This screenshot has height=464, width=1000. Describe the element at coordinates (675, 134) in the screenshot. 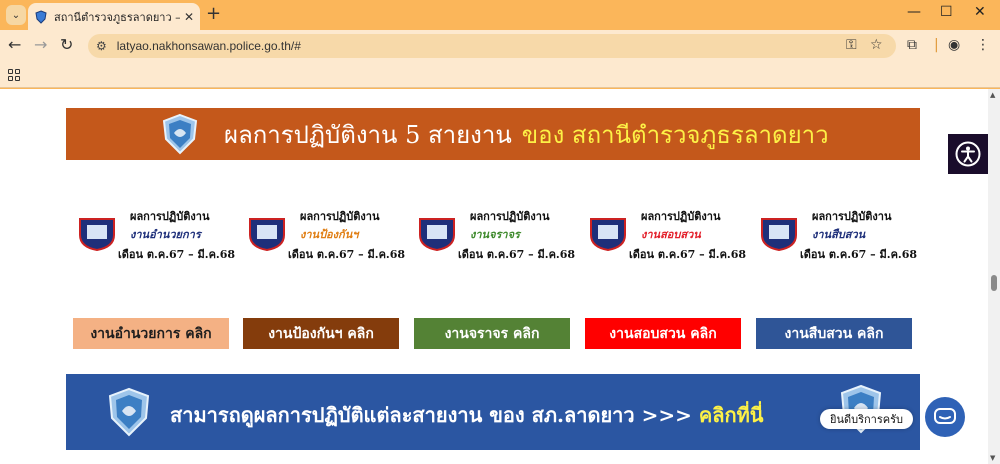

I see `header-title-yellow: ของ สถานีตำรวจภูธรลาดยาว` at that location.